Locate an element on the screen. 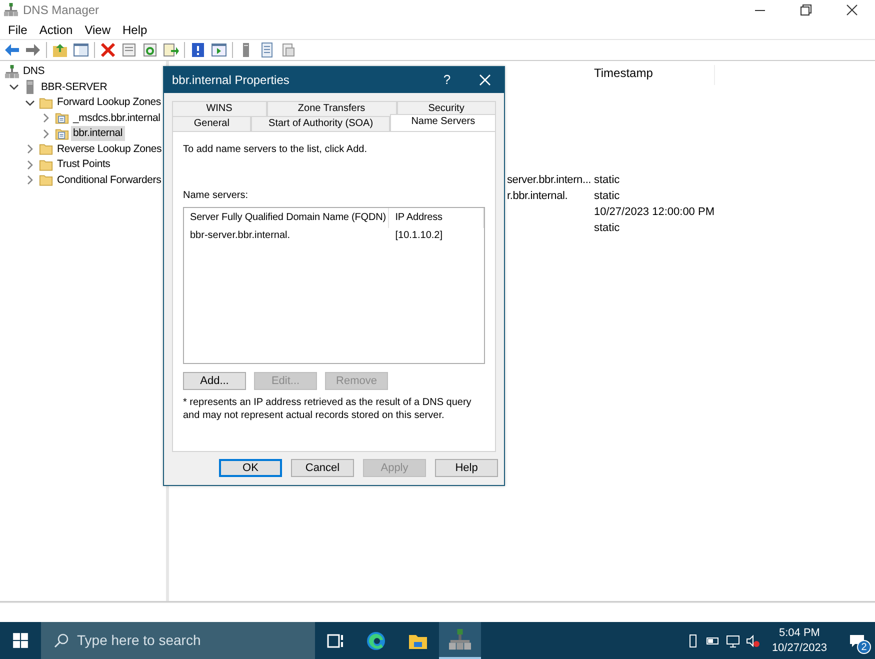 The width and height of the screenshot is (875, 659). dialog-title: bbr.internal Properties is located at coordinates (231, 80).